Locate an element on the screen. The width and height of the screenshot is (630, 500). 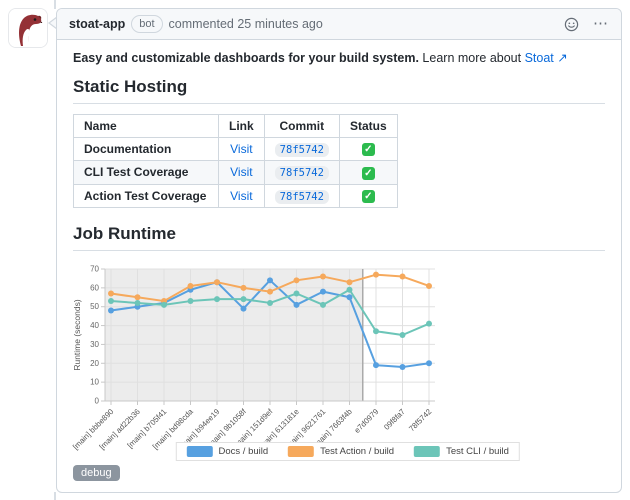
intro-regular-text: Learn more about is located at coordinates (472, 58).